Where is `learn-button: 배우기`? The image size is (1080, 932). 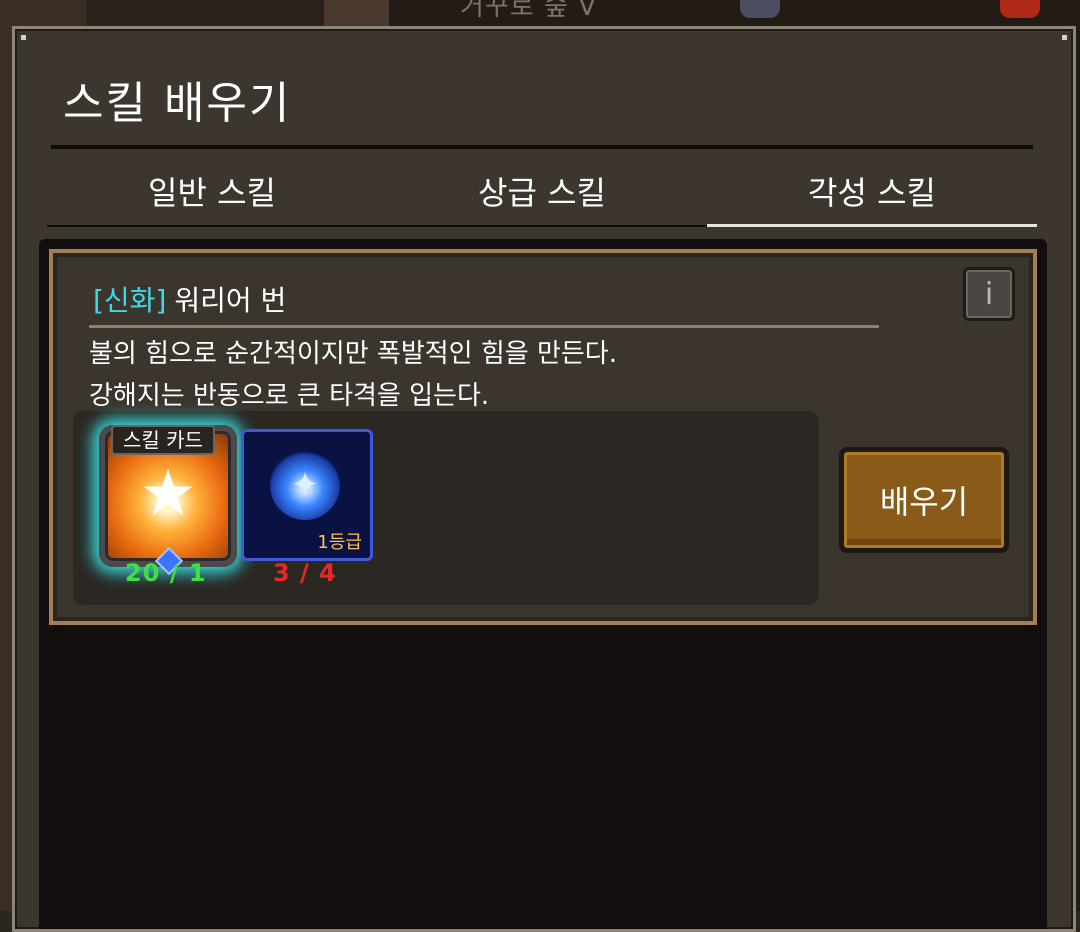
learn-button: 배우기 is located at coordinates (924, 500).